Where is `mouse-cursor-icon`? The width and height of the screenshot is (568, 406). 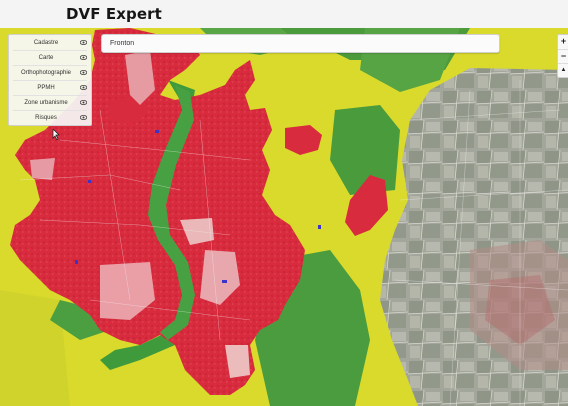 mouse-cursor-icon is located at coordinates (56, 134).